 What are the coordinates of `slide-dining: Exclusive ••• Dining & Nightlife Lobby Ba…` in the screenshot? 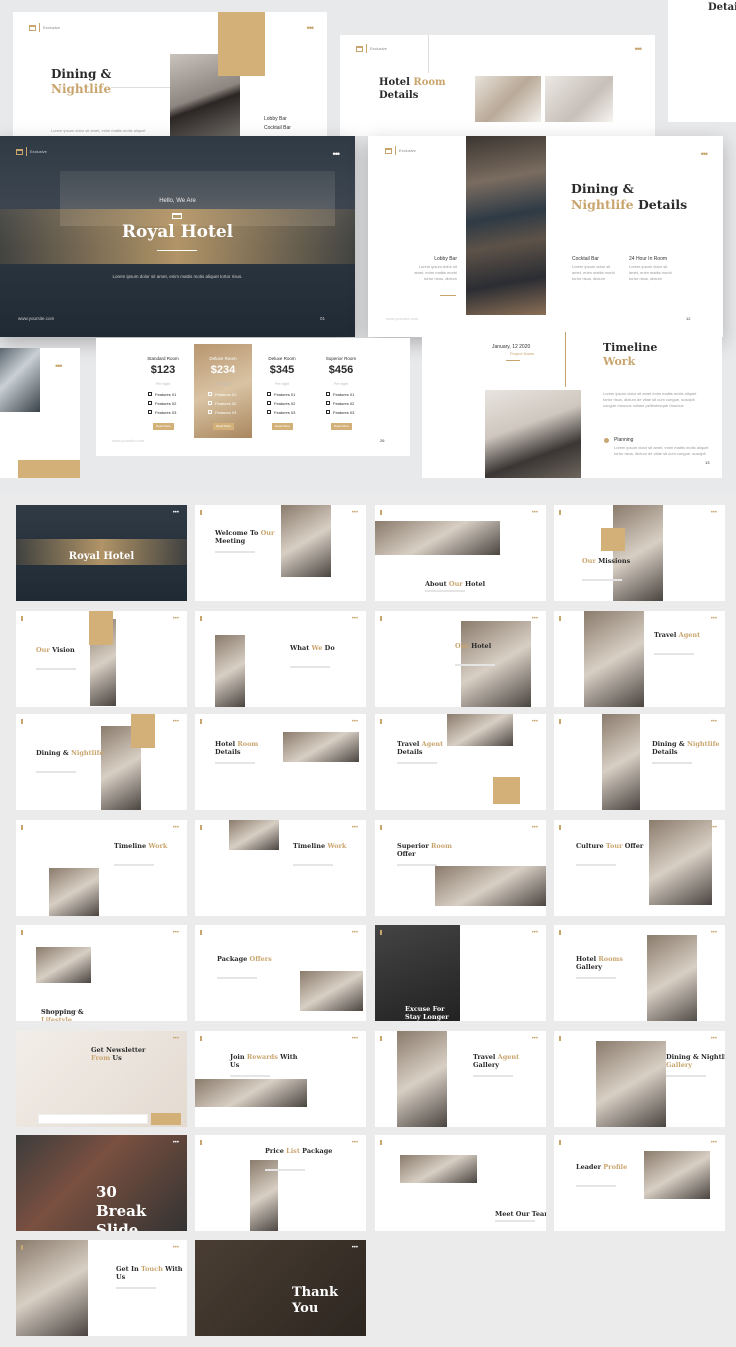 It's located at (170, 74).